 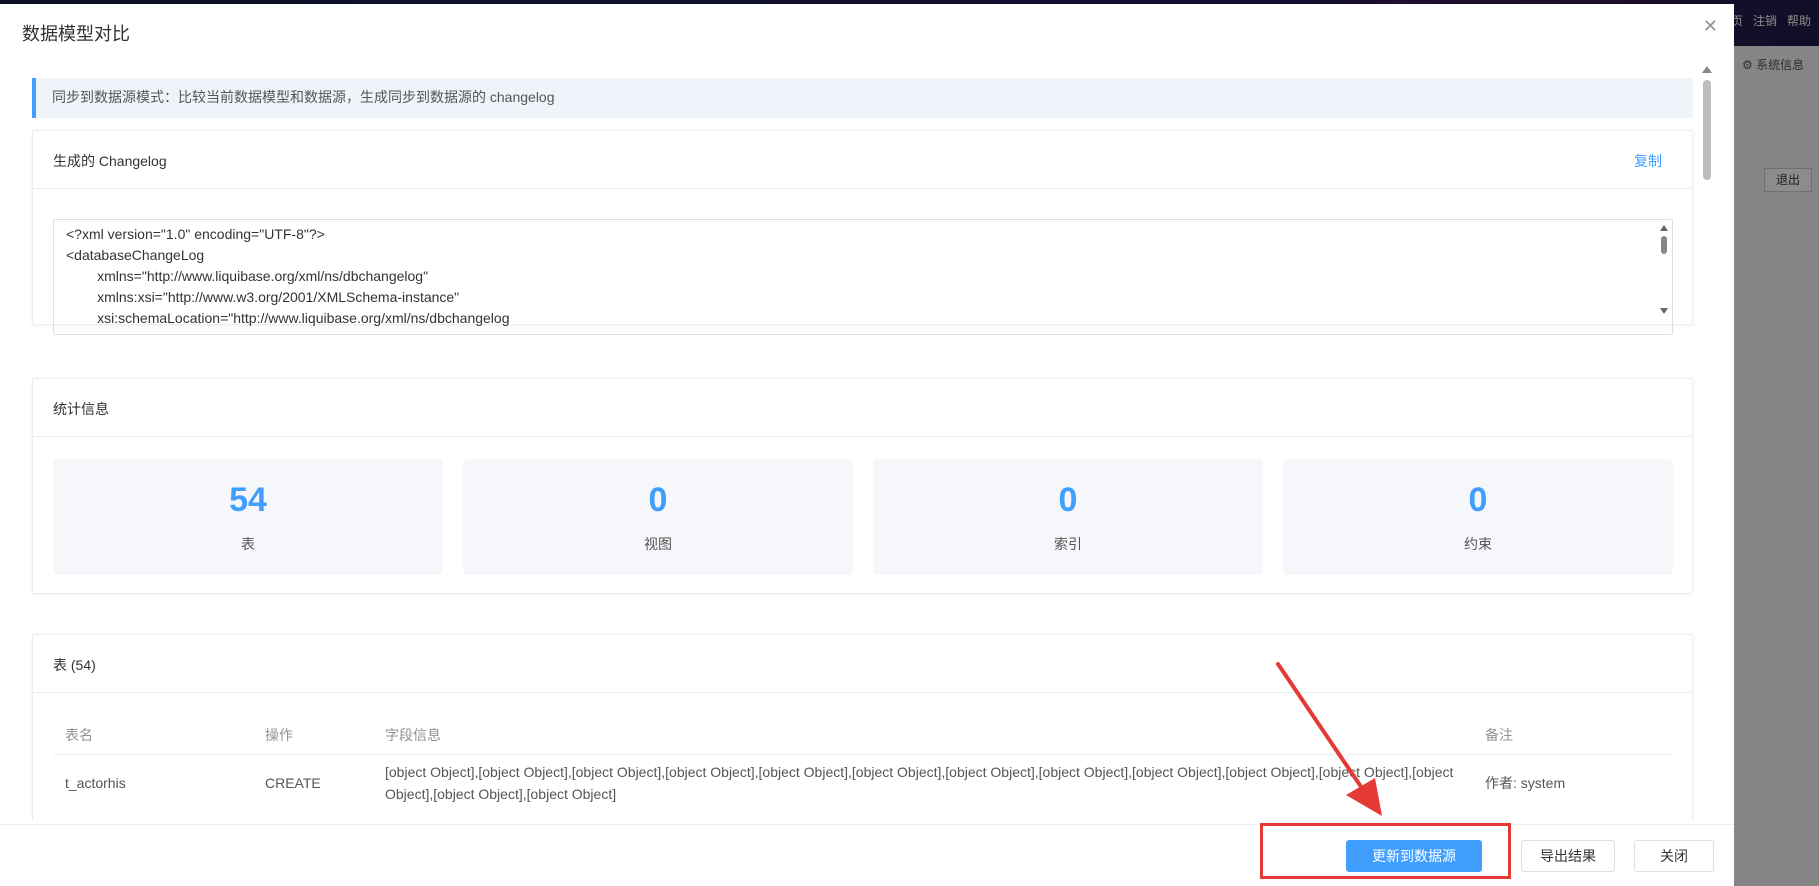 I want to click on dialog-header: 数据模型对比 ✕, so click(x=867, y=32).